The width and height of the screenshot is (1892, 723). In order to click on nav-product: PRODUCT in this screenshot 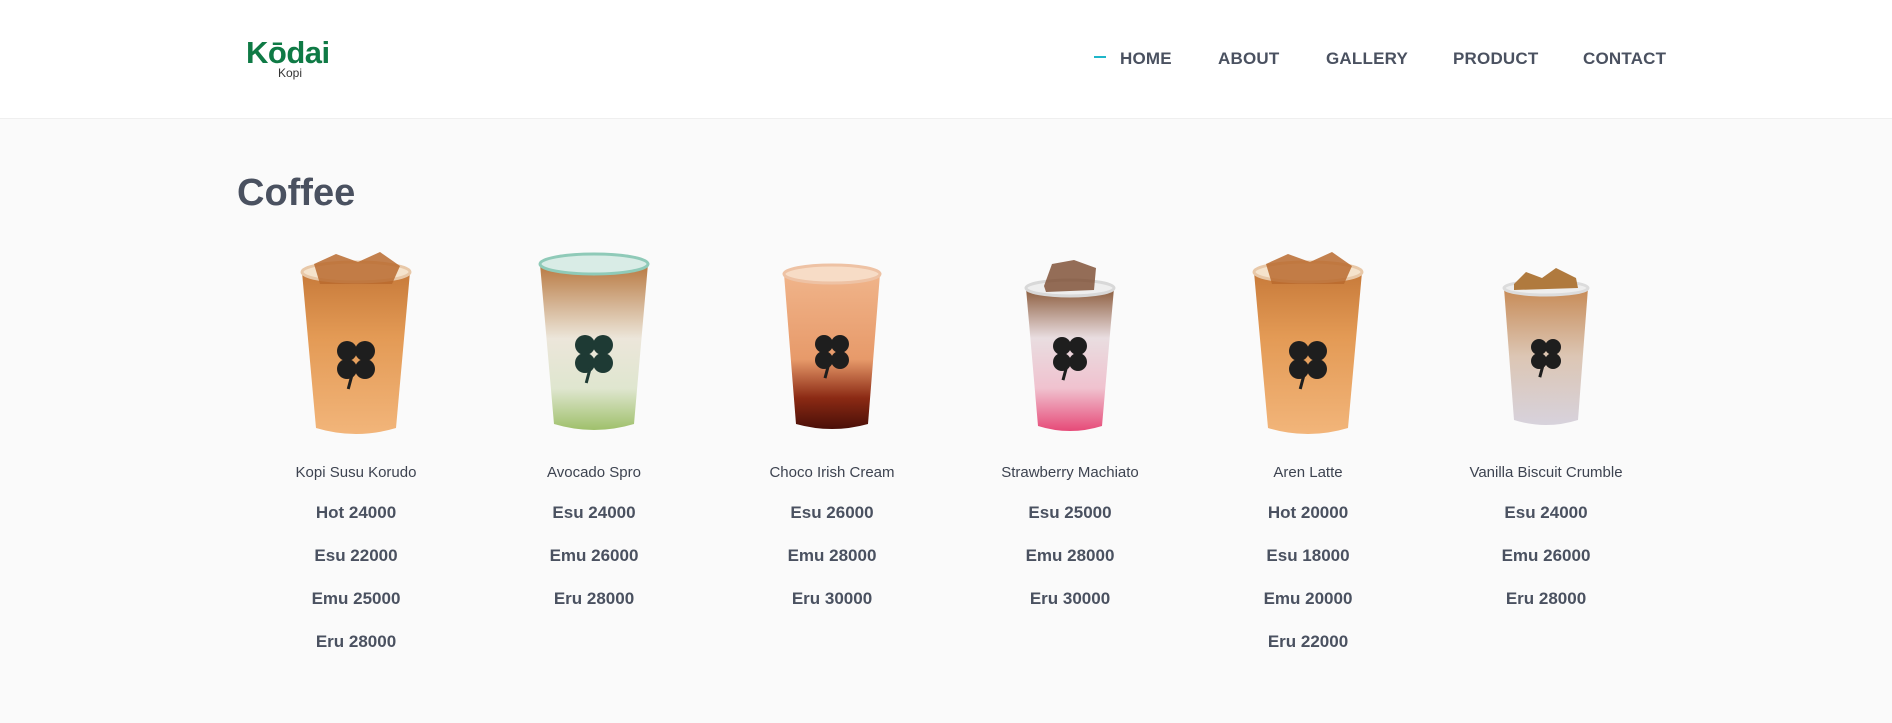, I will do `click(1495, 59)`.